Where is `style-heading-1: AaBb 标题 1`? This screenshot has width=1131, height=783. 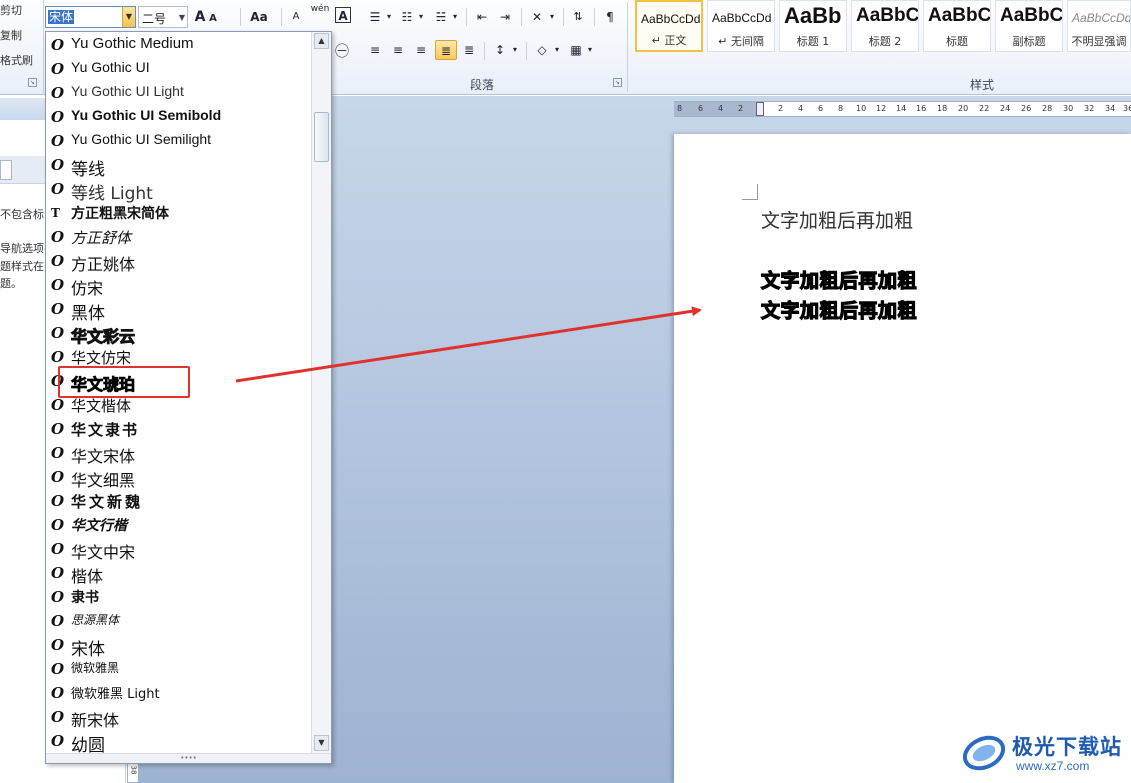 style-heading-1: AaBb 标题 1 is located at coordinates (813, 26).